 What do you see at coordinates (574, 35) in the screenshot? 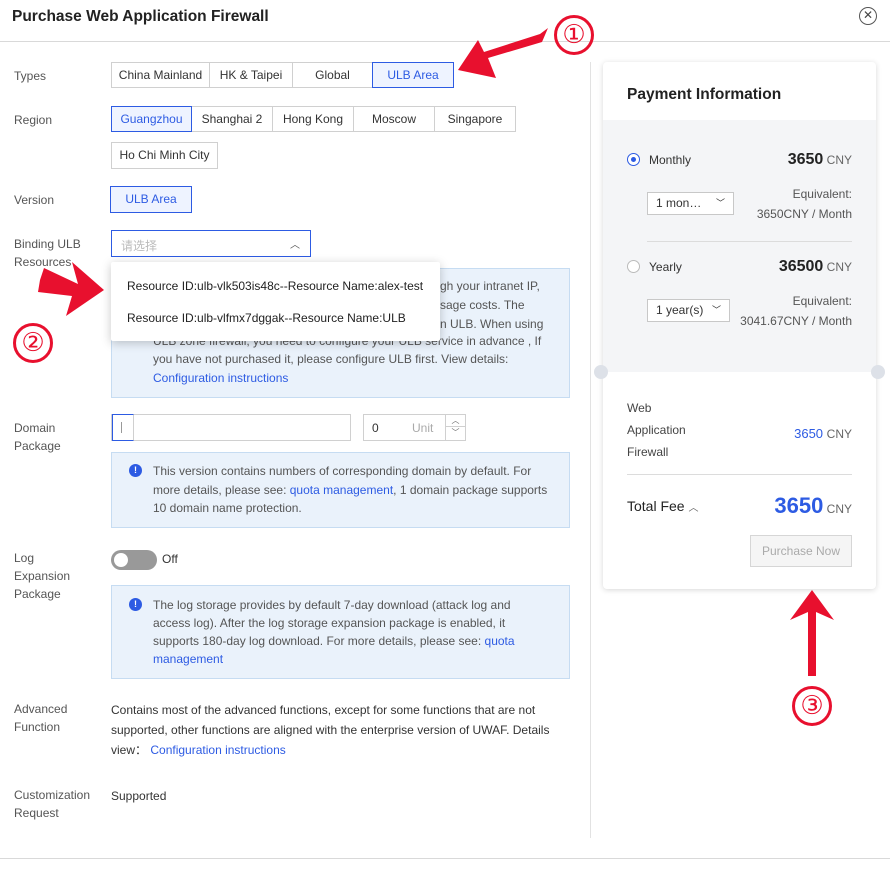
I see `annotation-marker-1: ①` at bounding box center [574, 35].